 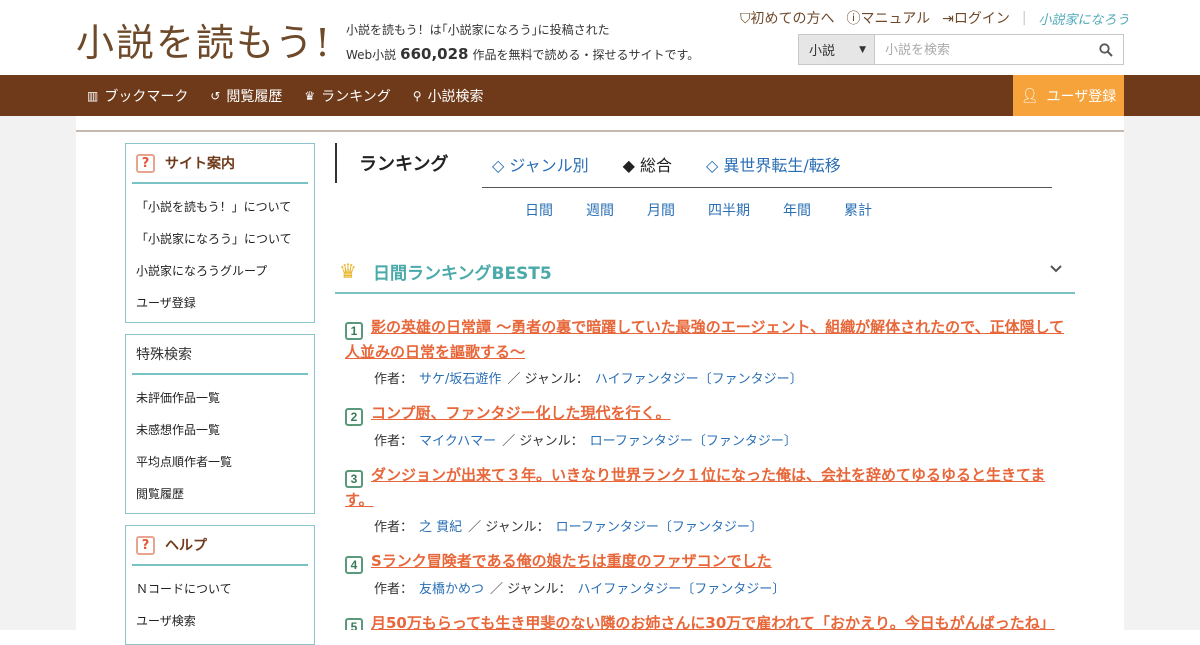 I want to click on site-logo: 小説を読もう!, so click(x=204, y=39).